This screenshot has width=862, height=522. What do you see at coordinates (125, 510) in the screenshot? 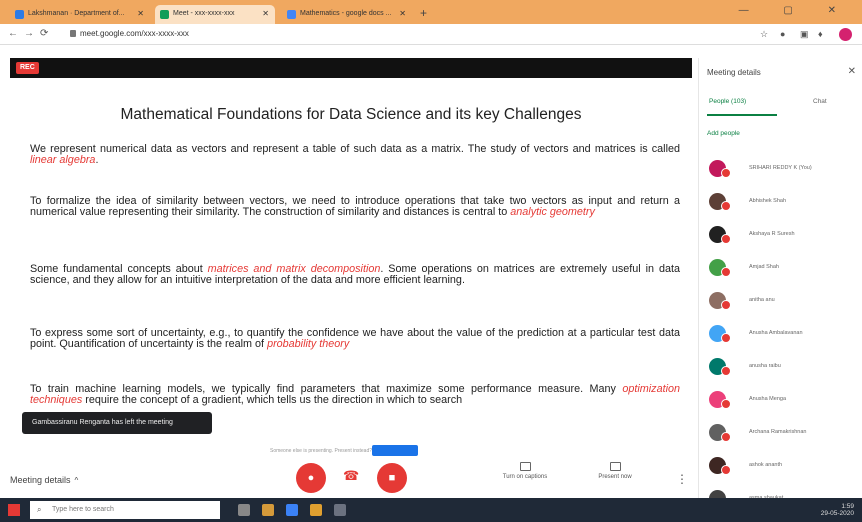
I see `taskbar-search-input: ⌕ Type here to search` at bounding box center [125, 510].